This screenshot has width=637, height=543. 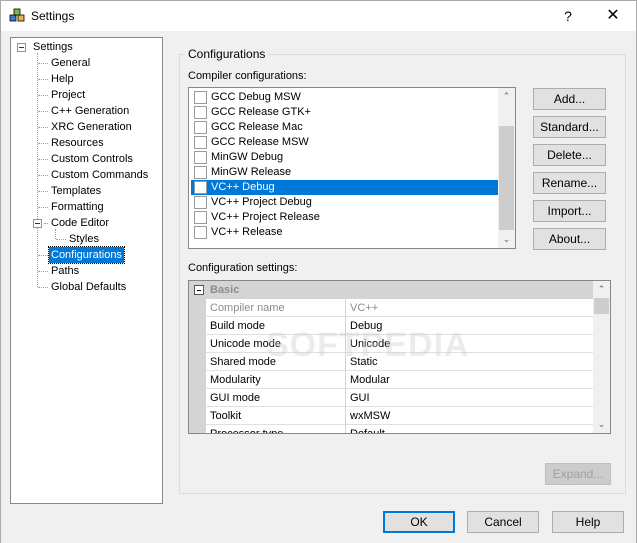 I want to click on compiler-configurations-label: Compiler configurations:, so click(x=247, y=76).